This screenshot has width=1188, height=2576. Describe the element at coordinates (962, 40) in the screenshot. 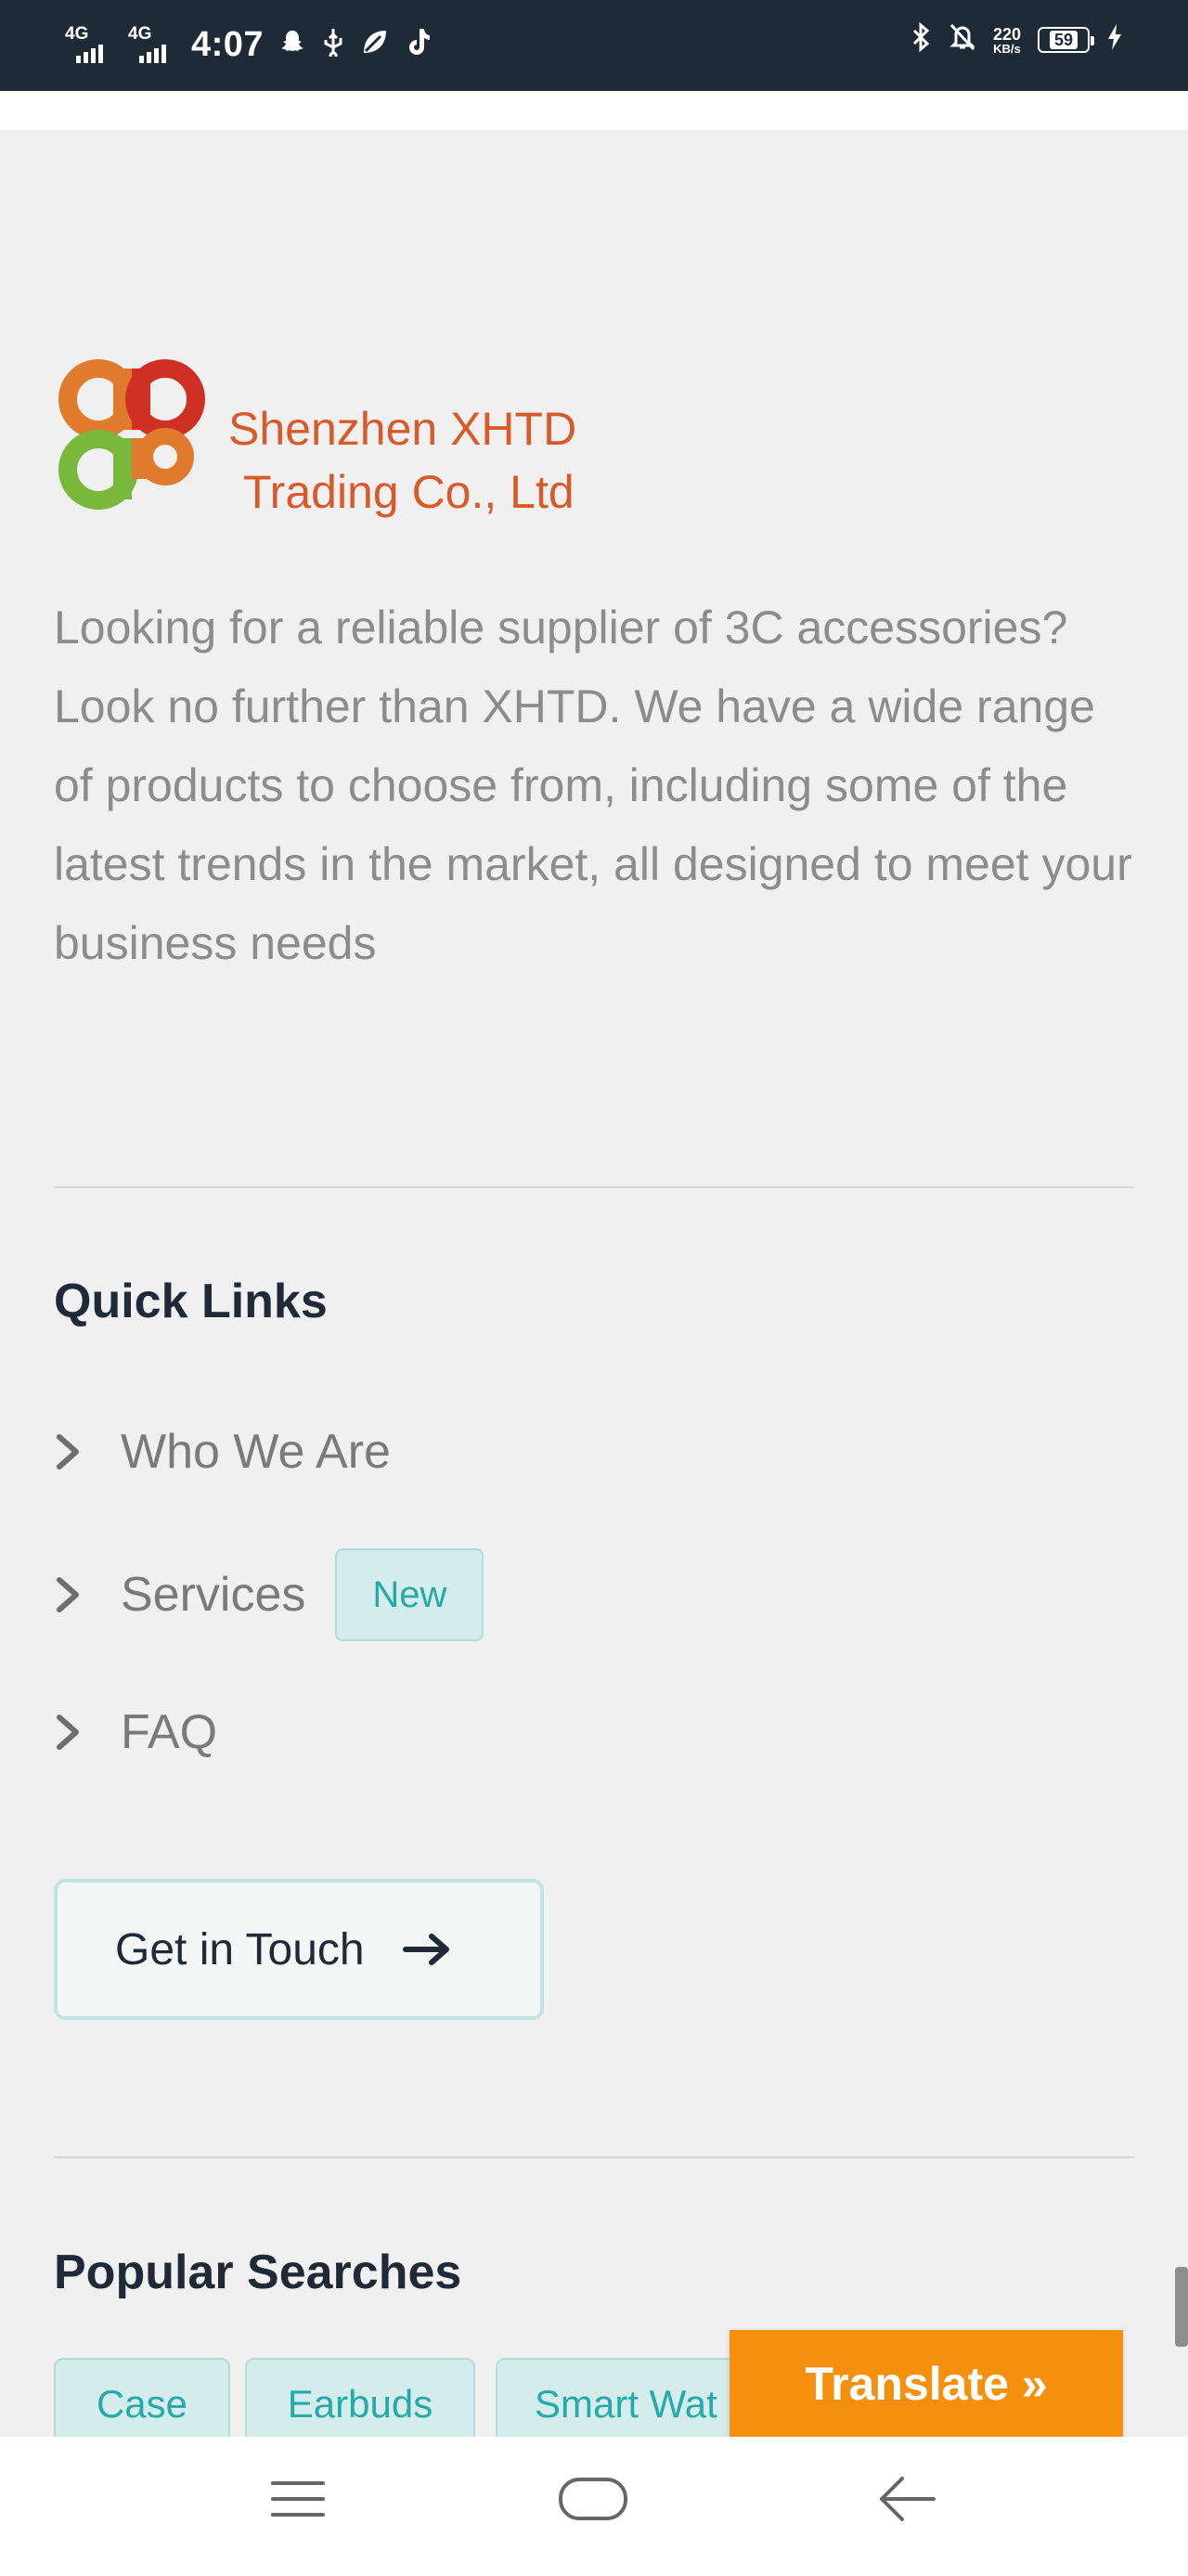

I see `mute-icon` at that location.